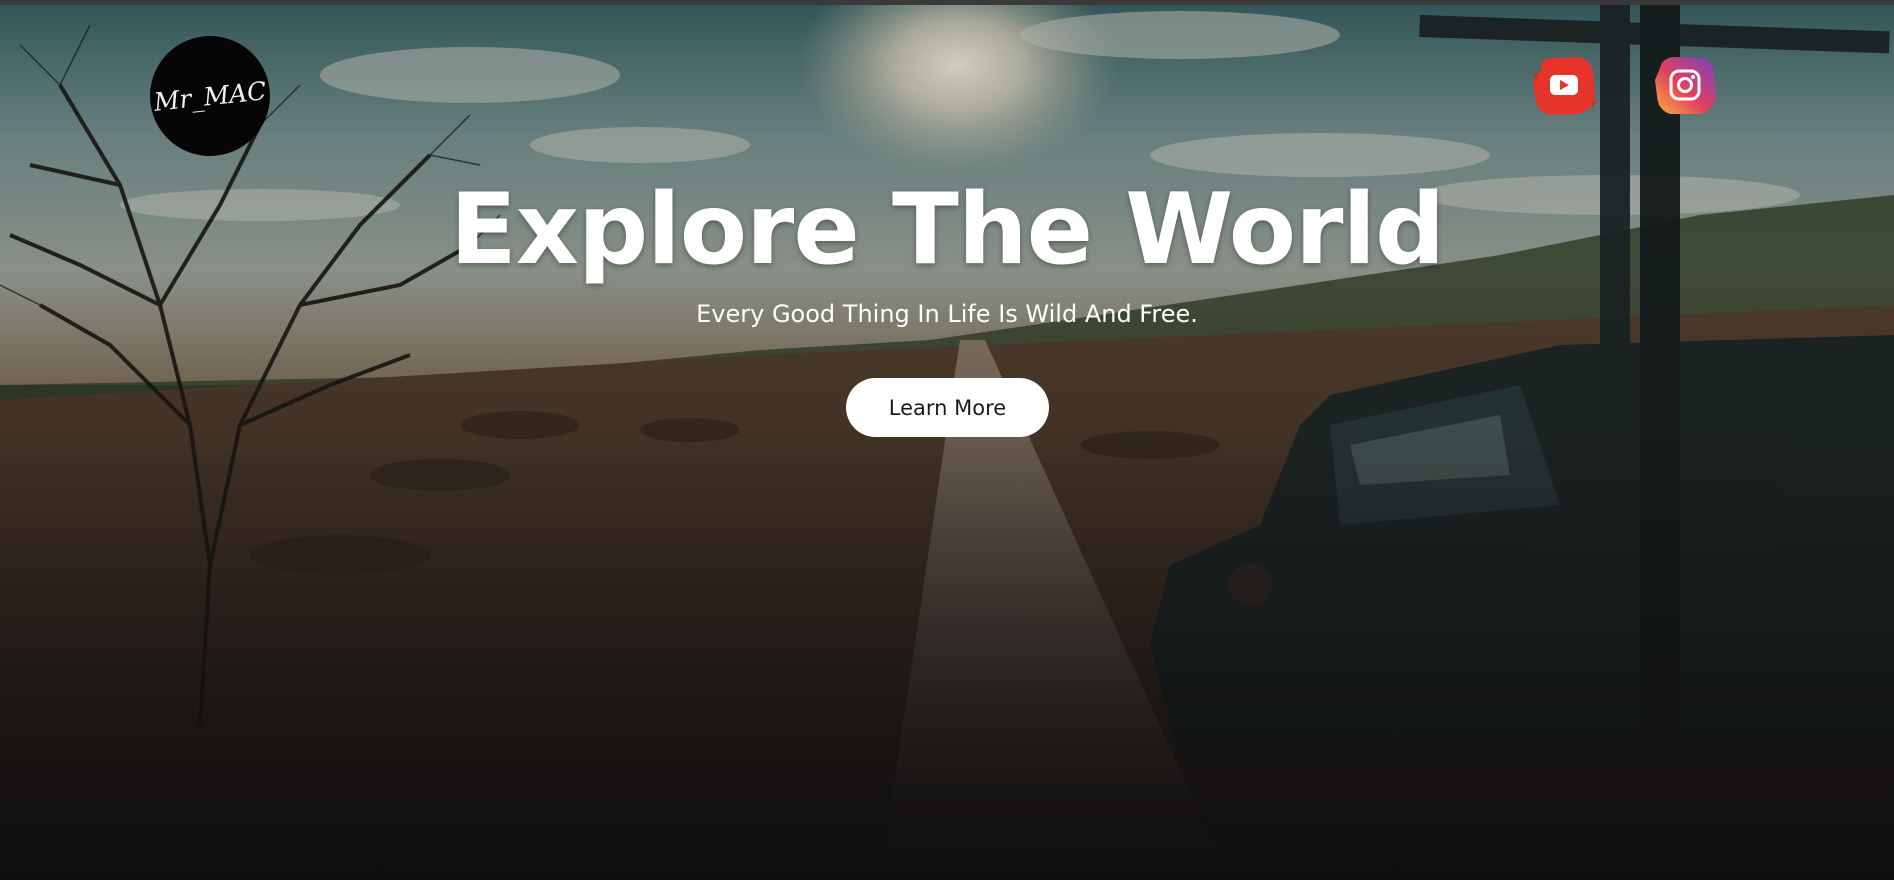 Image resolution: width=1894 pixels, height=880 pixels. I want to click on instagram-link, so click(1685, 85).